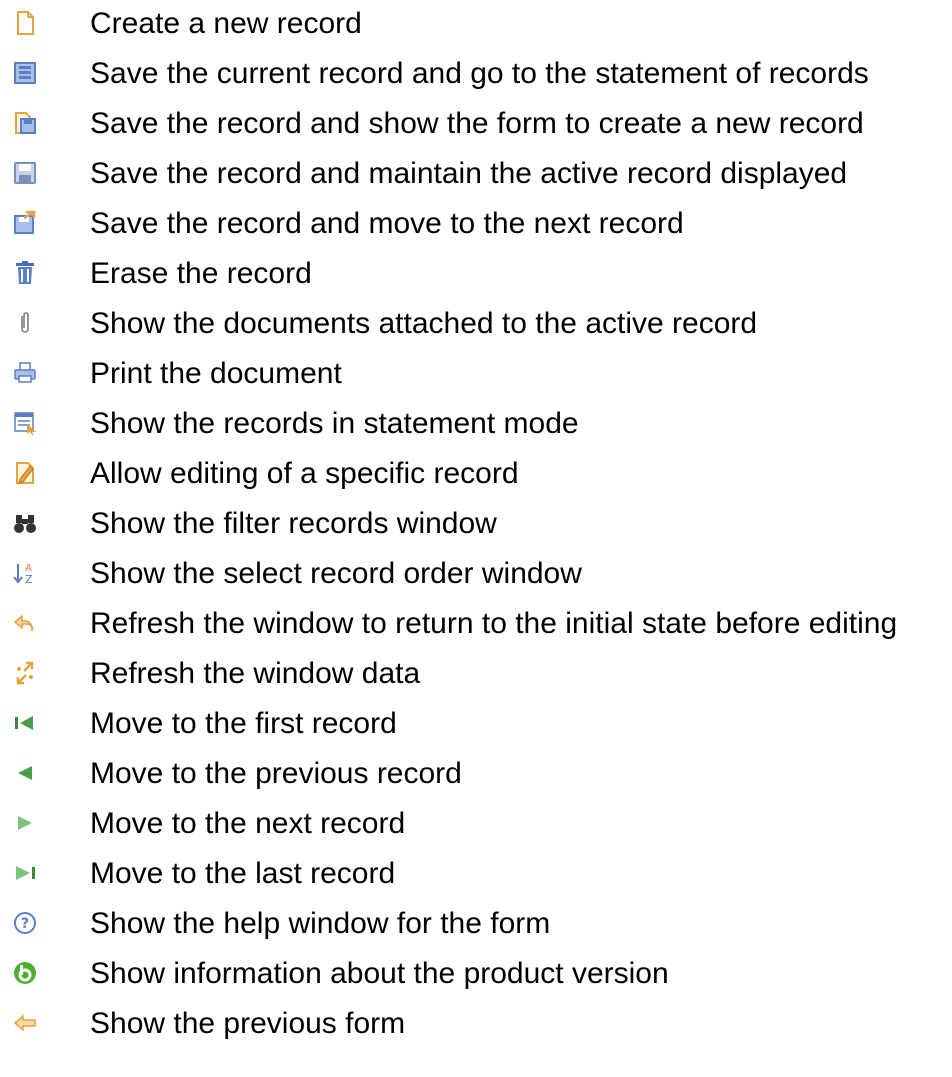 Image resolution: width=952 pixels, height=1077 pixels. What do you see at coordinates (25, 323) in the screenshot?
I see `paperclip-icon` at bounding box center [25, 323].